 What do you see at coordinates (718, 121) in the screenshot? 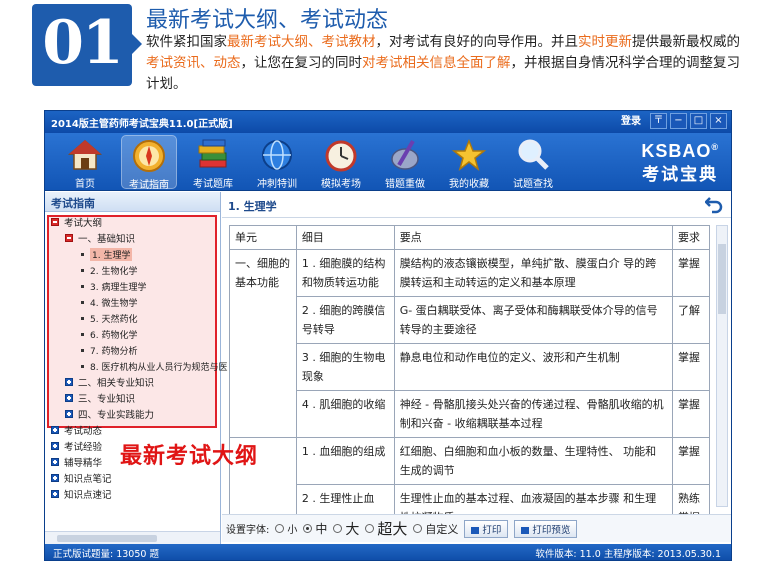
I see `close-button: ×` at bounding box center [718, 121].